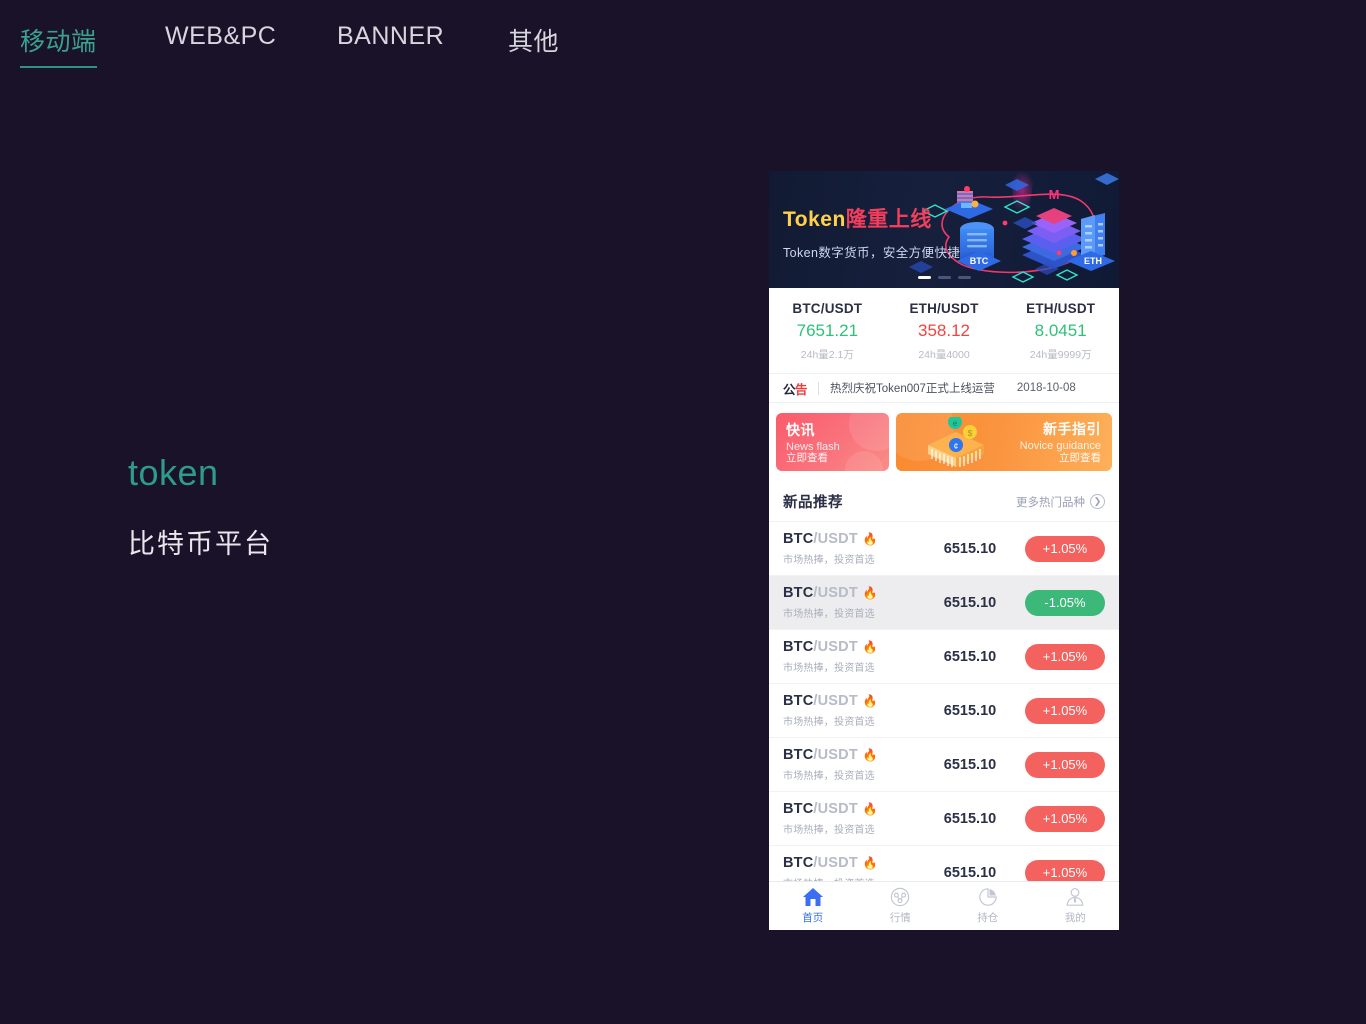 The width and height of the screenshot is (1366, 1024). I want to click on more-hot-label: 更多热门品种, so click(1050, 502).